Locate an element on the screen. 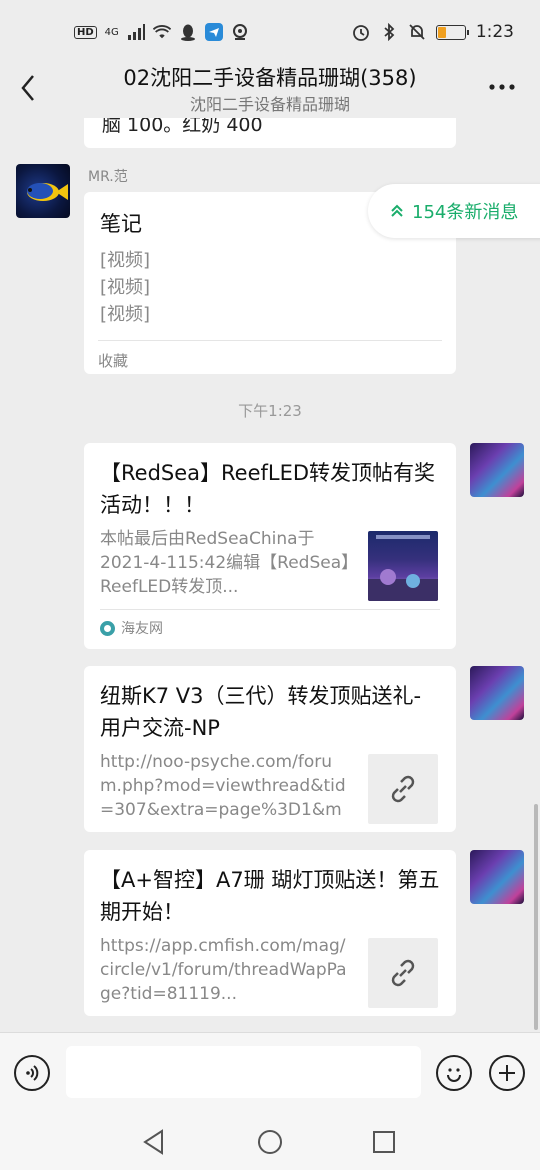  chat-title: 02沈阳二手设备精品珊瑚(358) is located at coordinates (270, 78).